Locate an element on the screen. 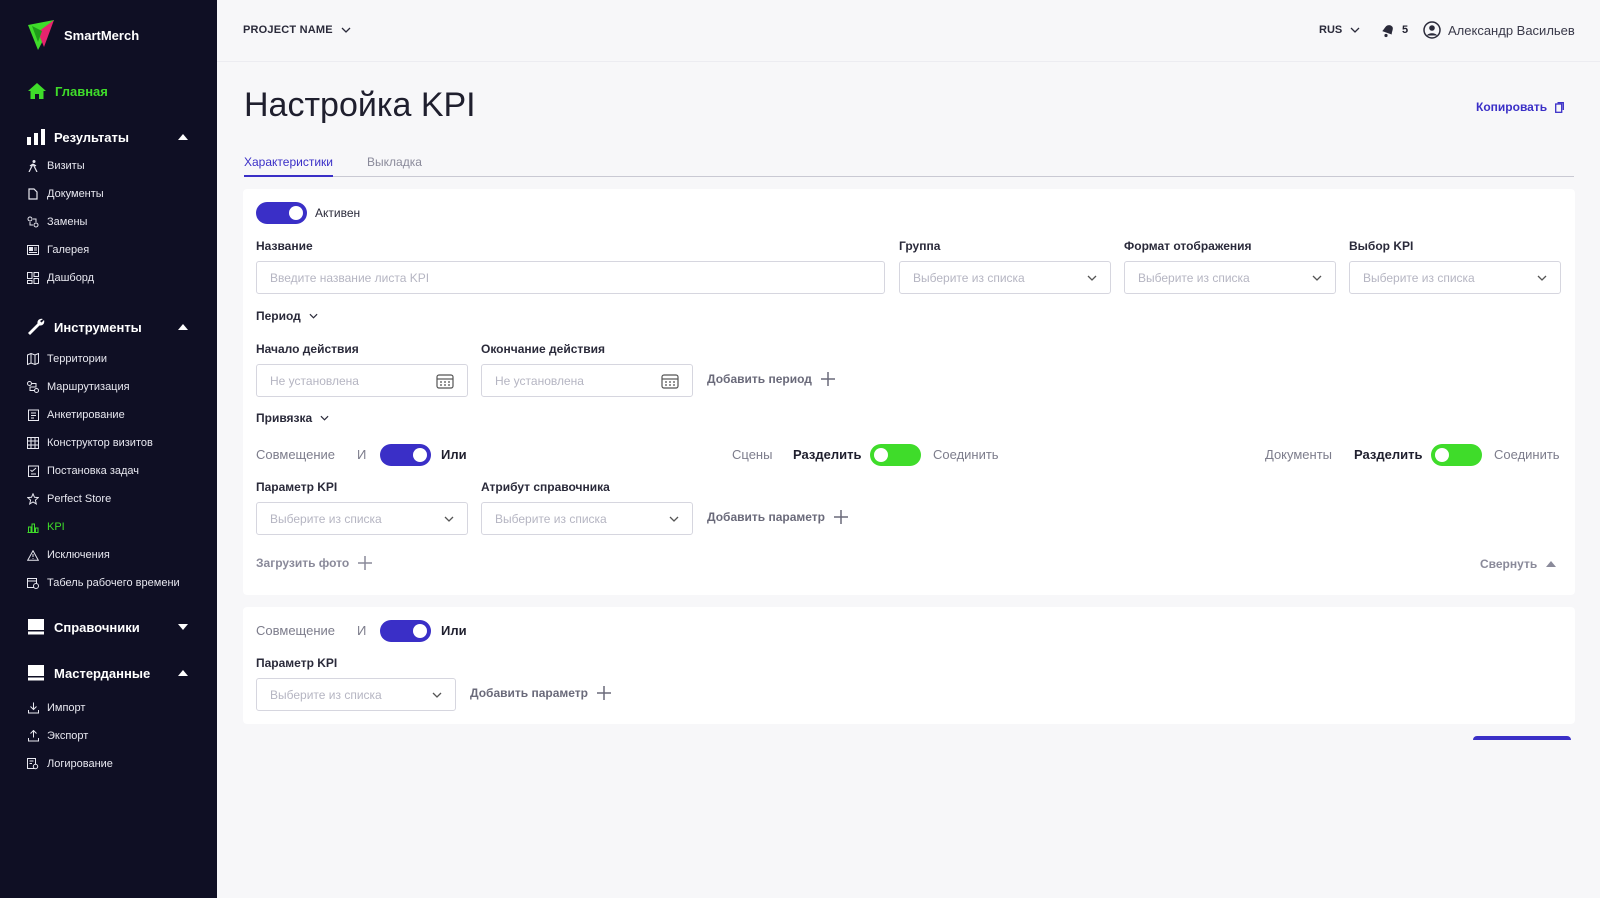  format-label: Формат отображения is located at coordinates (1188, 246).